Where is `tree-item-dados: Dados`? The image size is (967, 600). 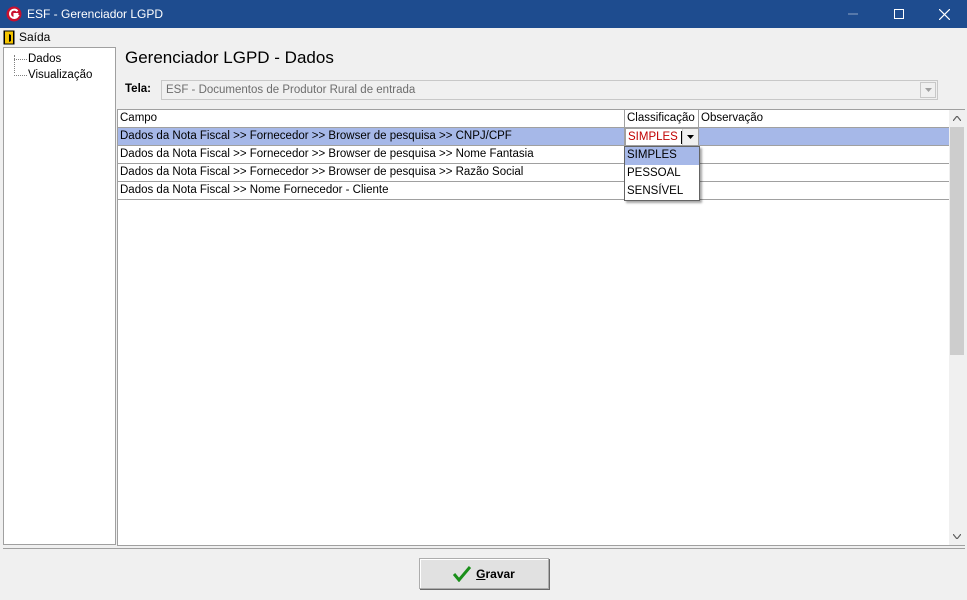 tree-item-dados: Dados is located at coordinates (37, 59).